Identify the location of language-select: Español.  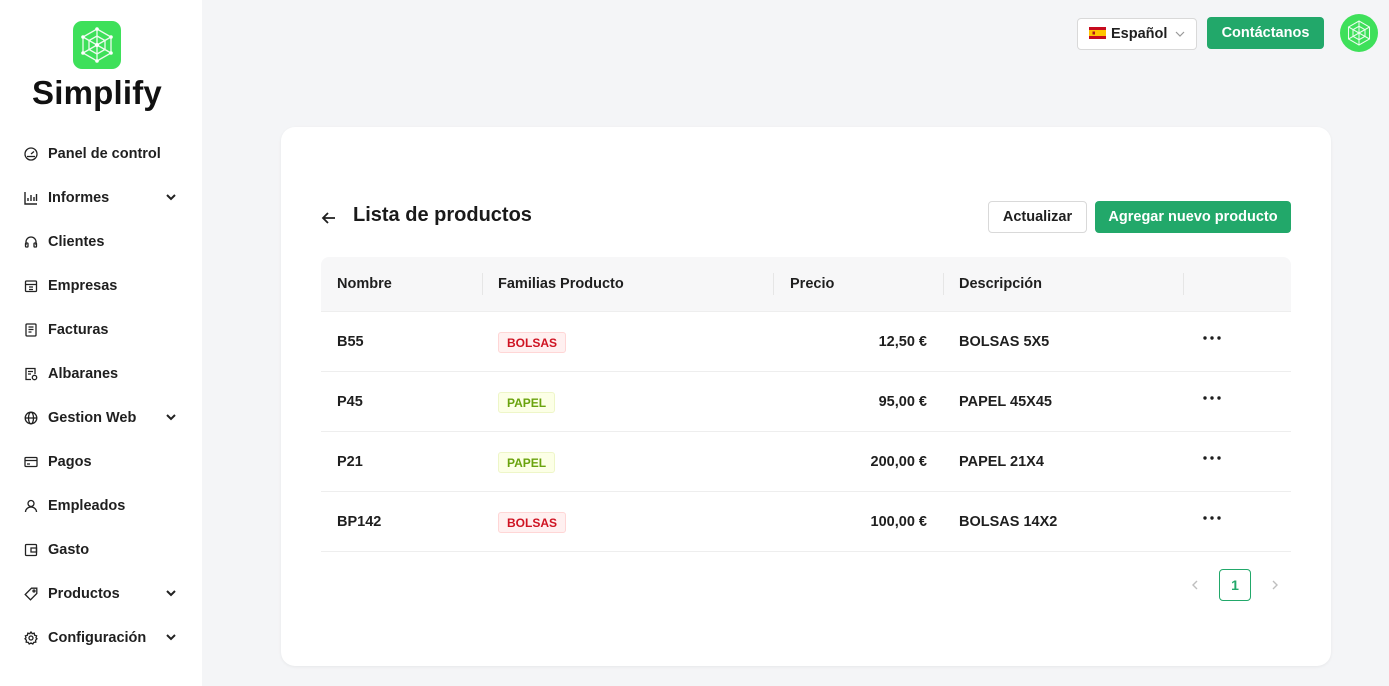
(1137, 34).